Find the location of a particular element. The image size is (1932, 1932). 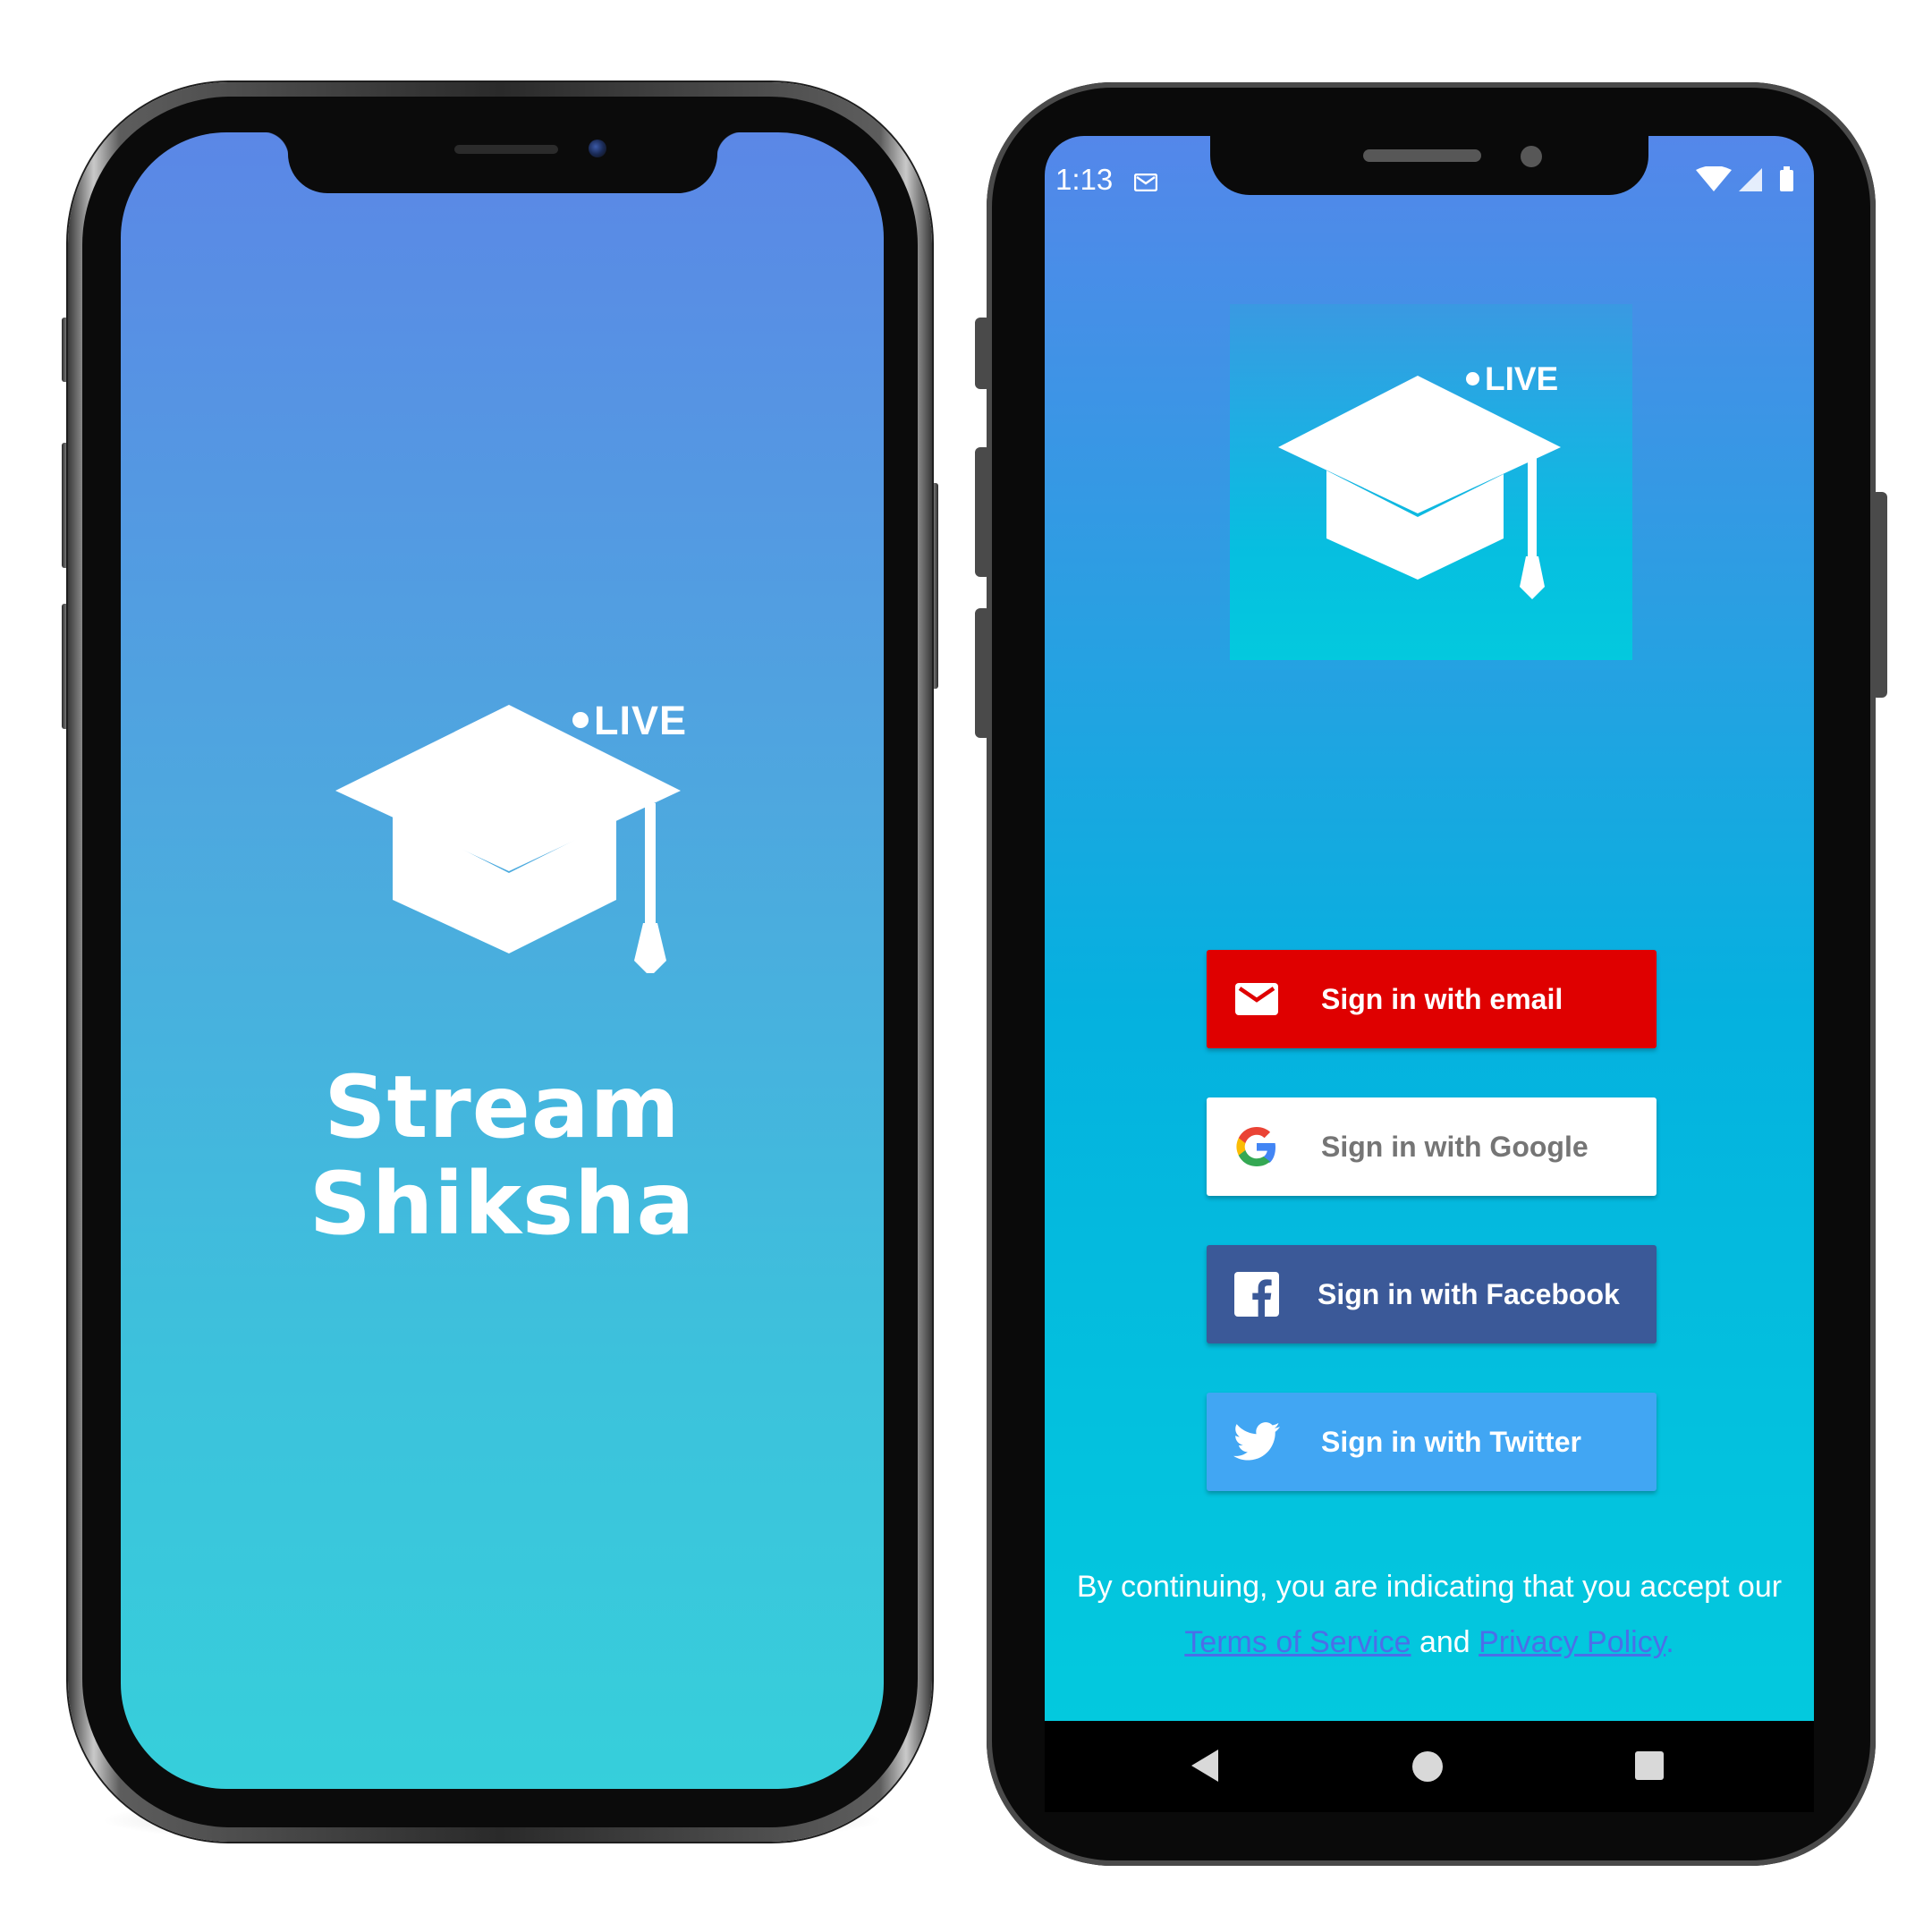

signin-twitter-button: Sign in with Twitter is located at coordinates (1432, 1442).